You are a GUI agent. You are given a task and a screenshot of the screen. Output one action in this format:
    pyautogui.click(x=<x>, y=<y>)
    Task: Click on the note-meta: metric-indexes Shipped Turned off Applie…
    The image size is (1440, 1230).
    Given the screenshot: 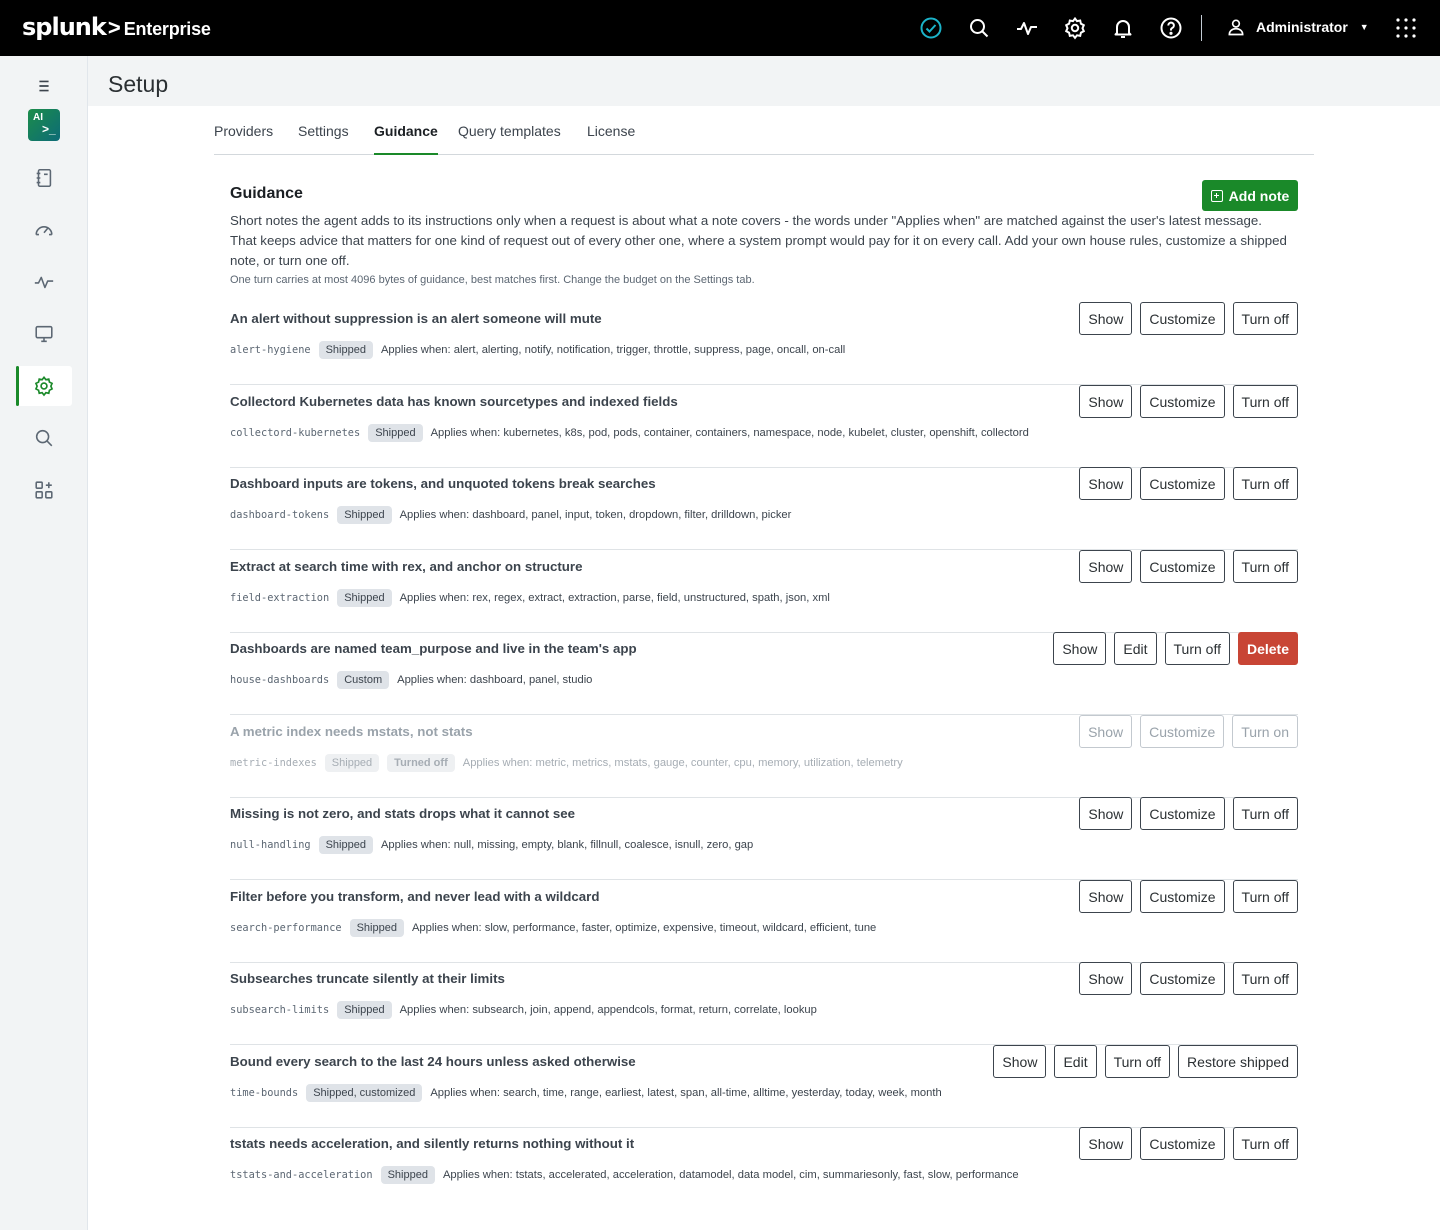 What is the action you would take?
    pyautogui.click(x=566, y=763)
    